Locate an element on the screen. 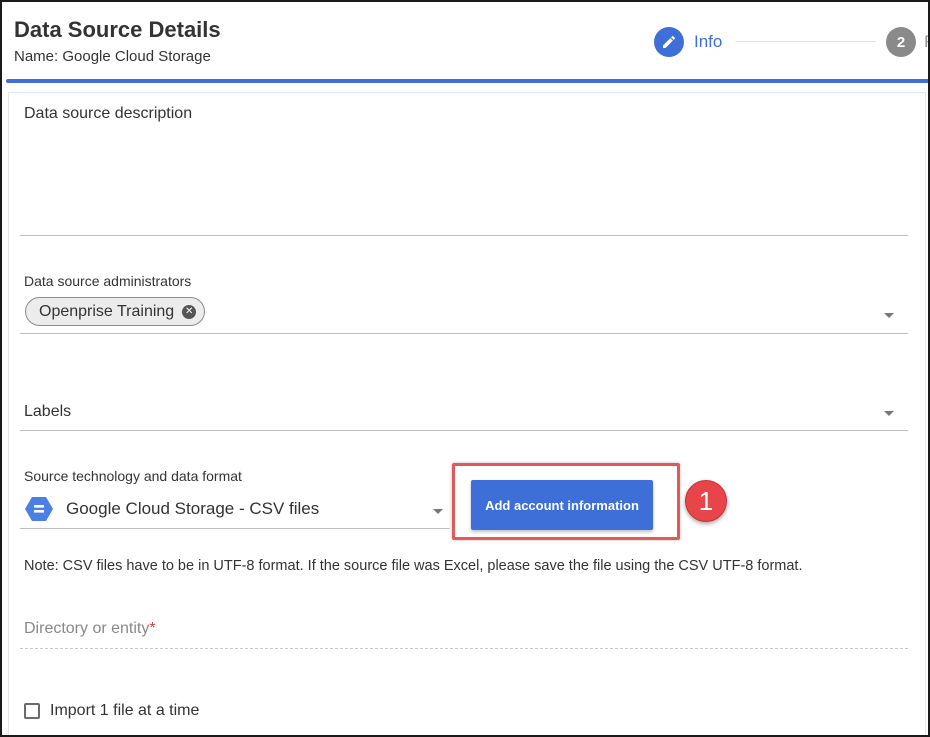 The width and height of the screenshot is (930, 737). page-title: Data Source Details is located at coordinates (117, 29).